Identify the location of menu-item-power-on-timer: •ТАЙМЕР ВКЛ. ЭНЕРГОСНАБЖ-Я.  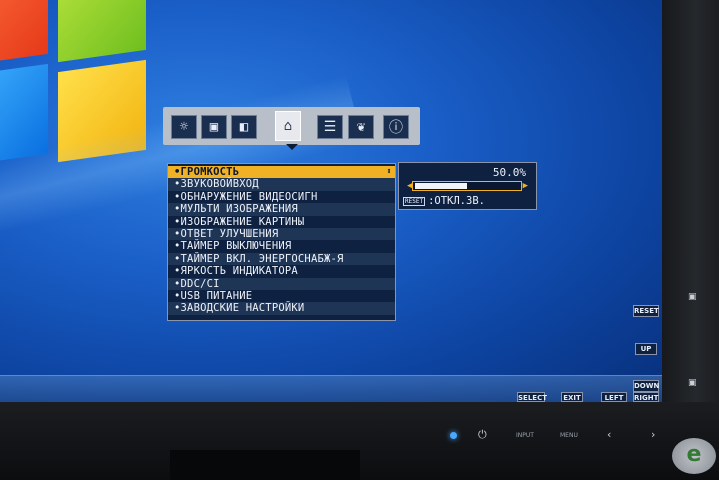
(281, 259).